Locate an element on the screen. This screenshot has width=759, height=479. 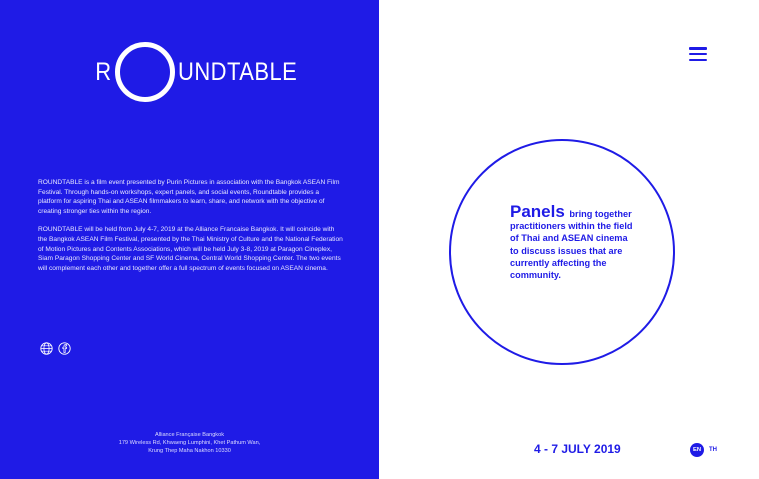
logo-ring is located at coordinates (144, 72).